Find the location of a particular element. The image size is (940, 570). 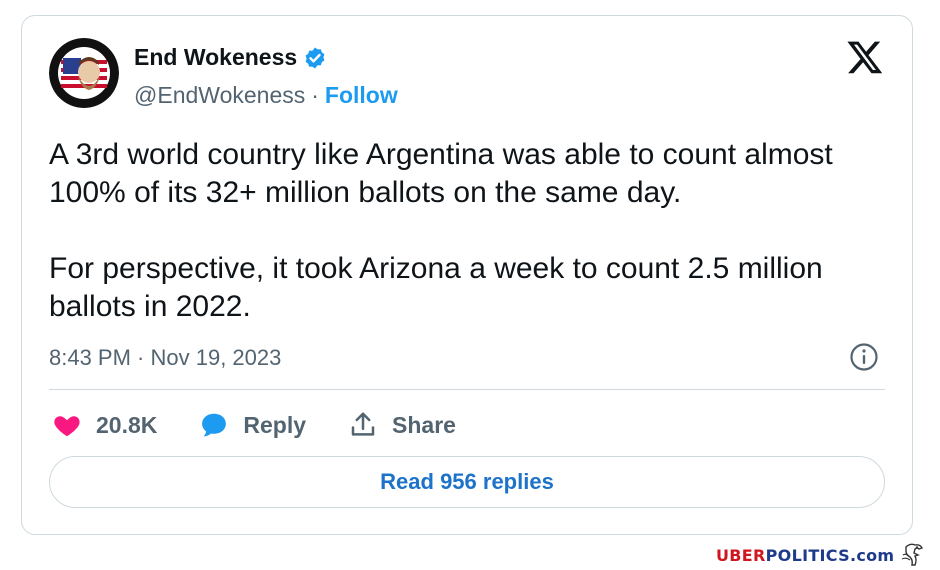

x-logo-icon is located at coordinates (865, 57).